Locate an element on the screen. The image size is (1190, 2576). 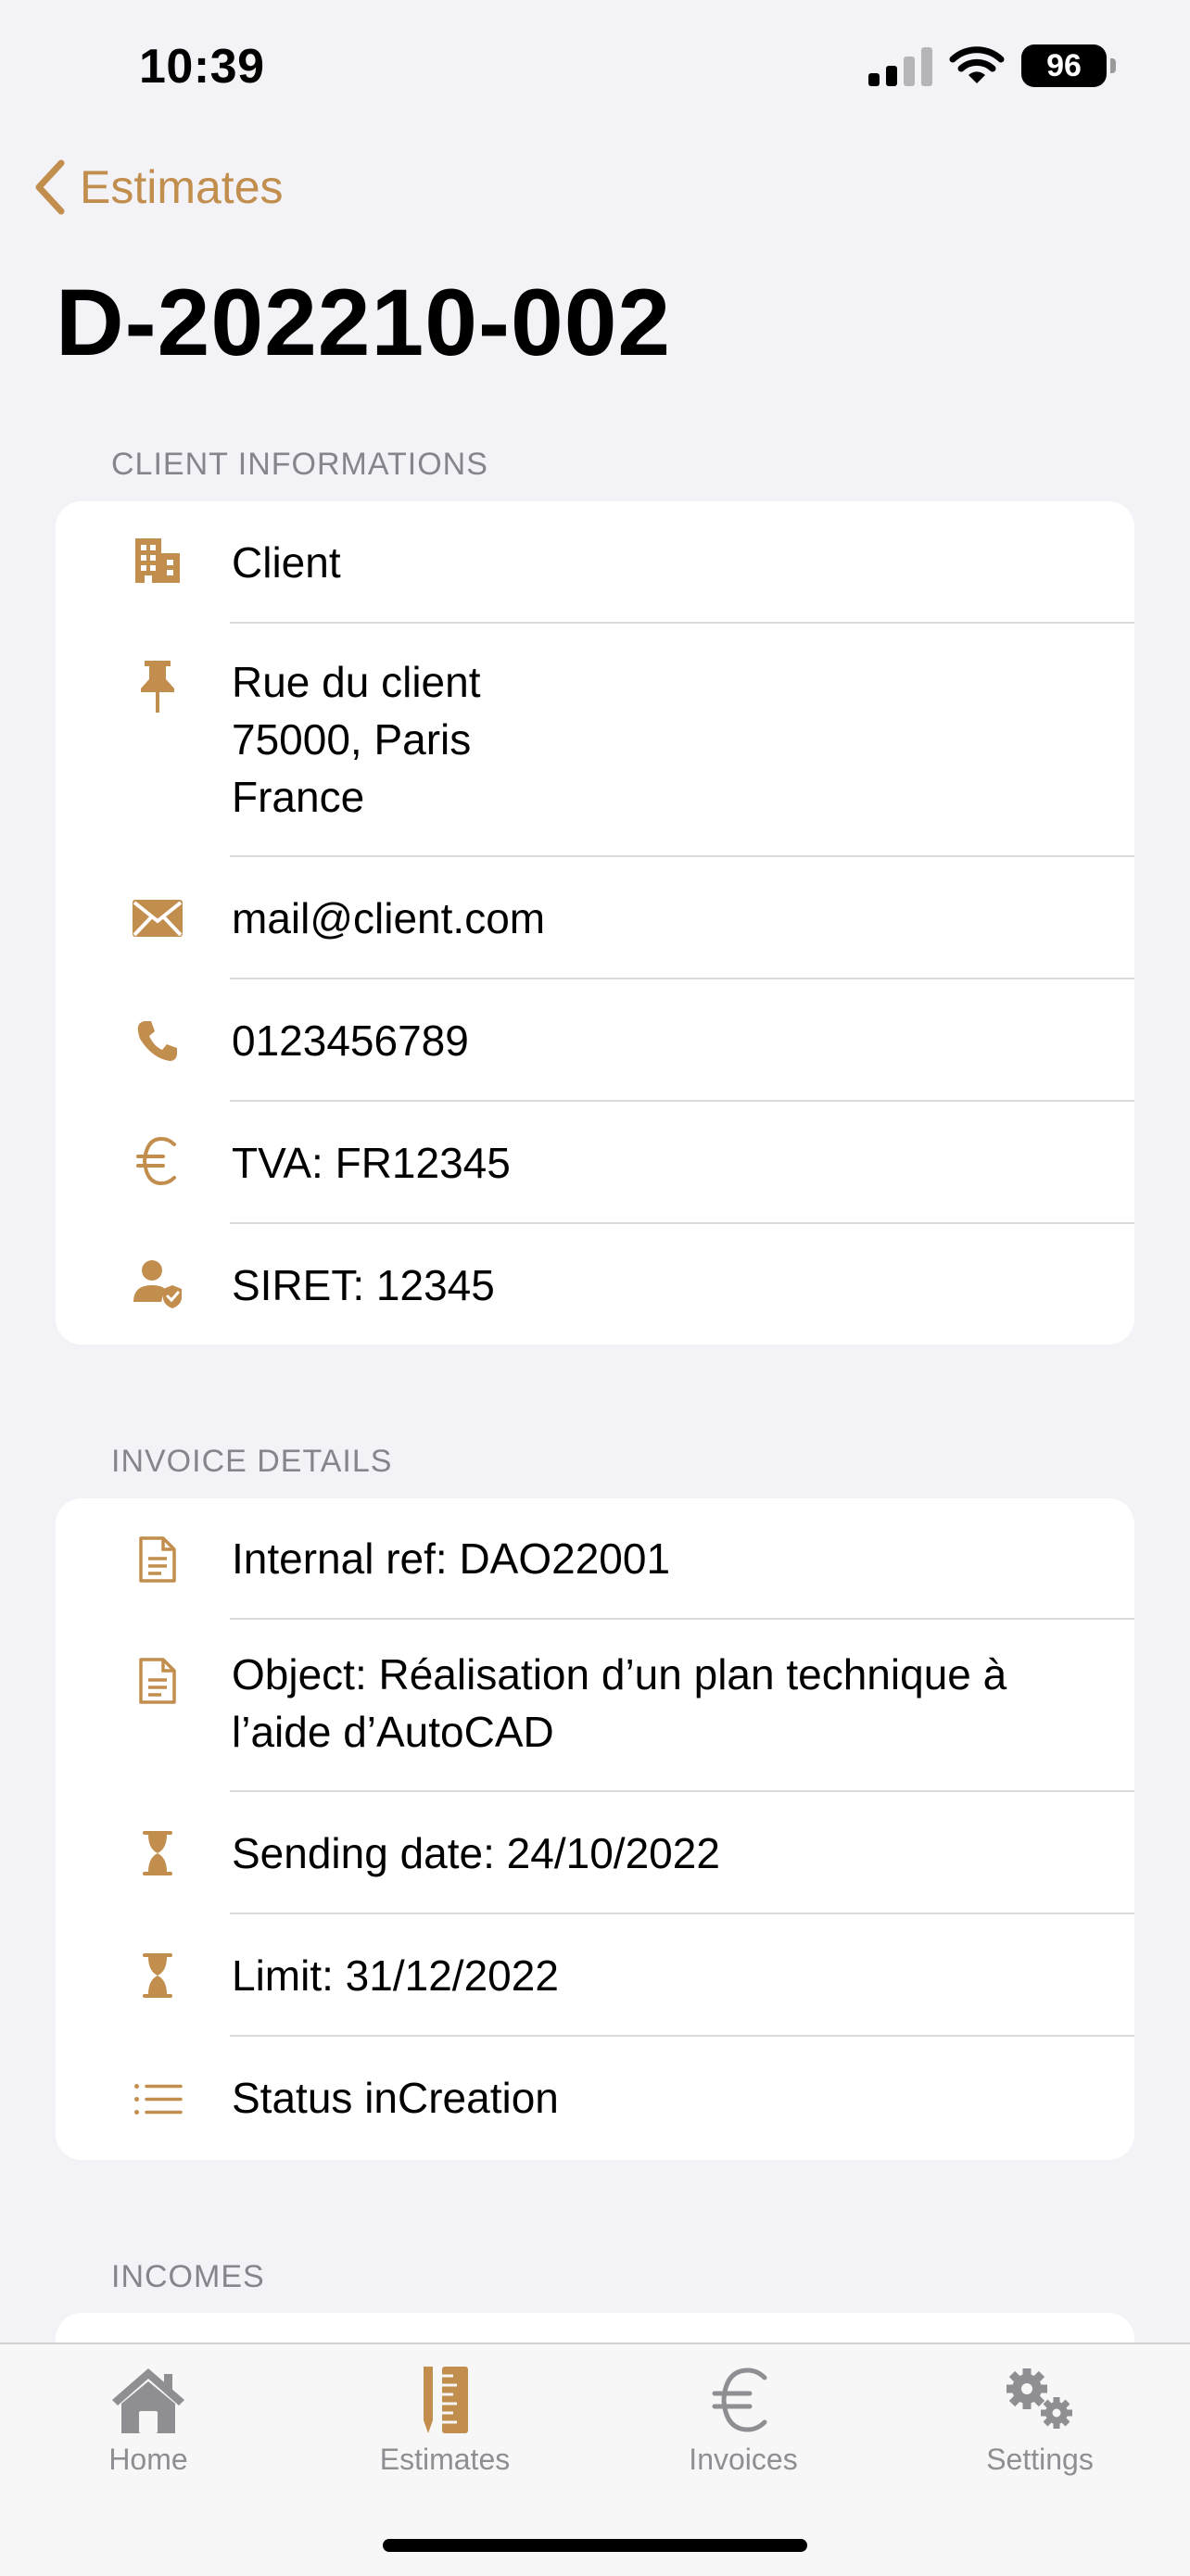
tab-home-label: Home is located at coordinates (148, 2460).